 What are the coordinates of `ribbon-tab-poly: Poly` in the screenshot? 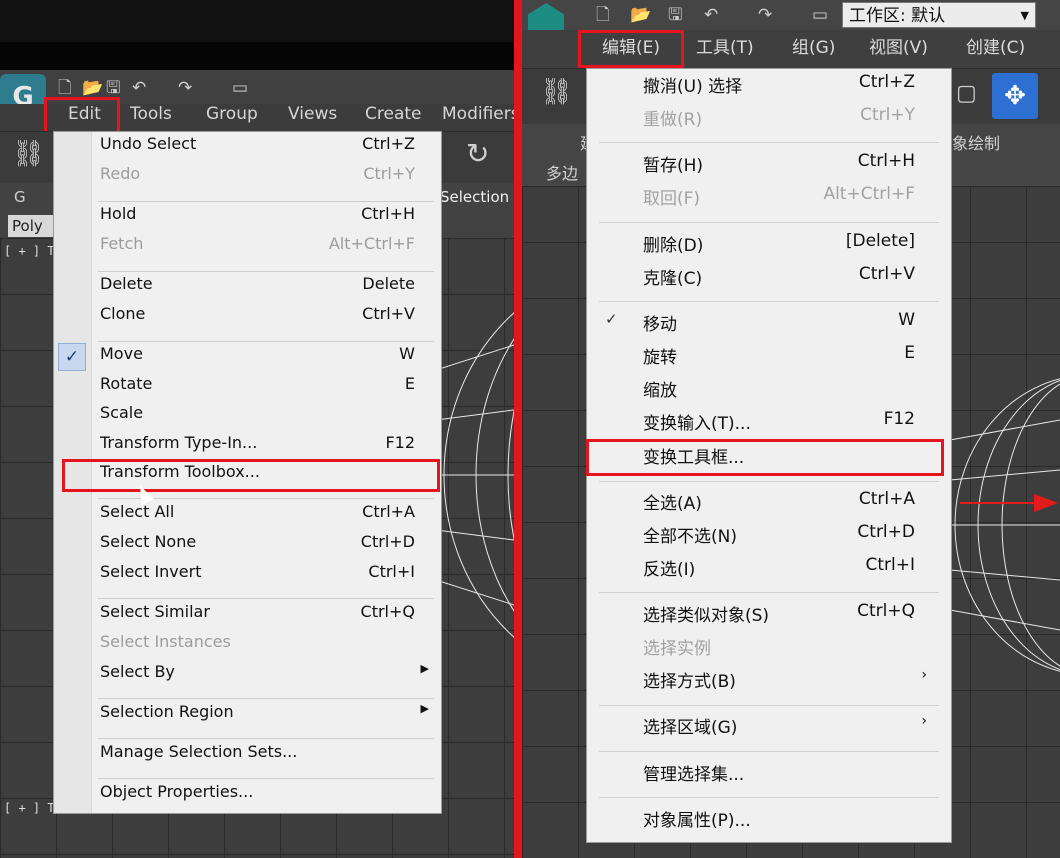 It's located at (32, 226).